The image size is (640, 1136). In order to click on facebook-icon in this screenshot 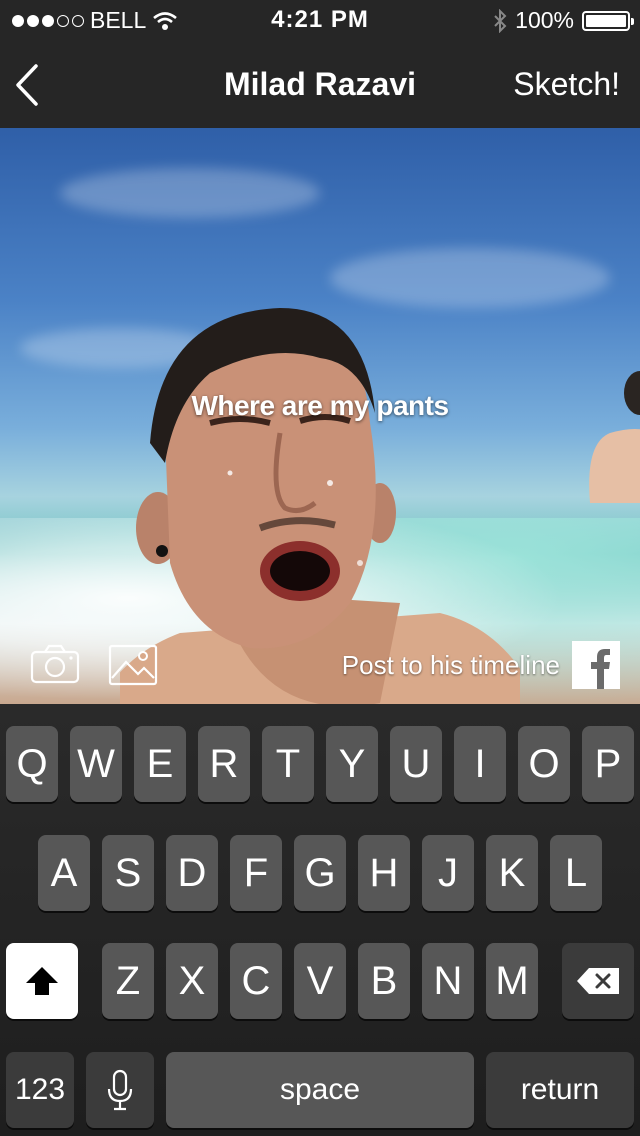, I will do `click(596, 665)`.